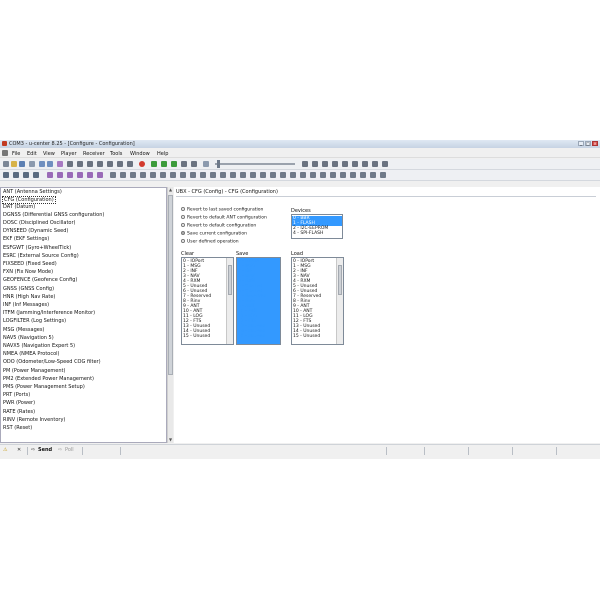 Image resolution: width=600 pixels, height=600 pixels. Describe the element at coordinates (32, 192) in the screenshot. I see `message-item: ANT (Antenna Settings)` at that location.